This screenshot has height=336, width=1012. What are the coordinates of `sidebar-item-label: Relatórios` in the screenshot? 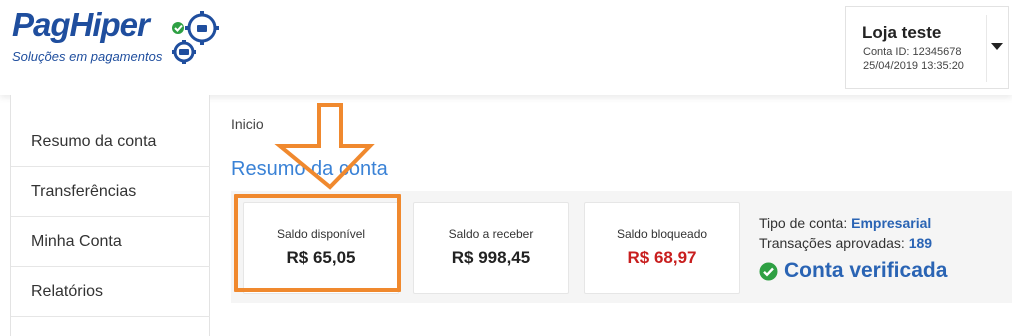 It's located at (67, 291).